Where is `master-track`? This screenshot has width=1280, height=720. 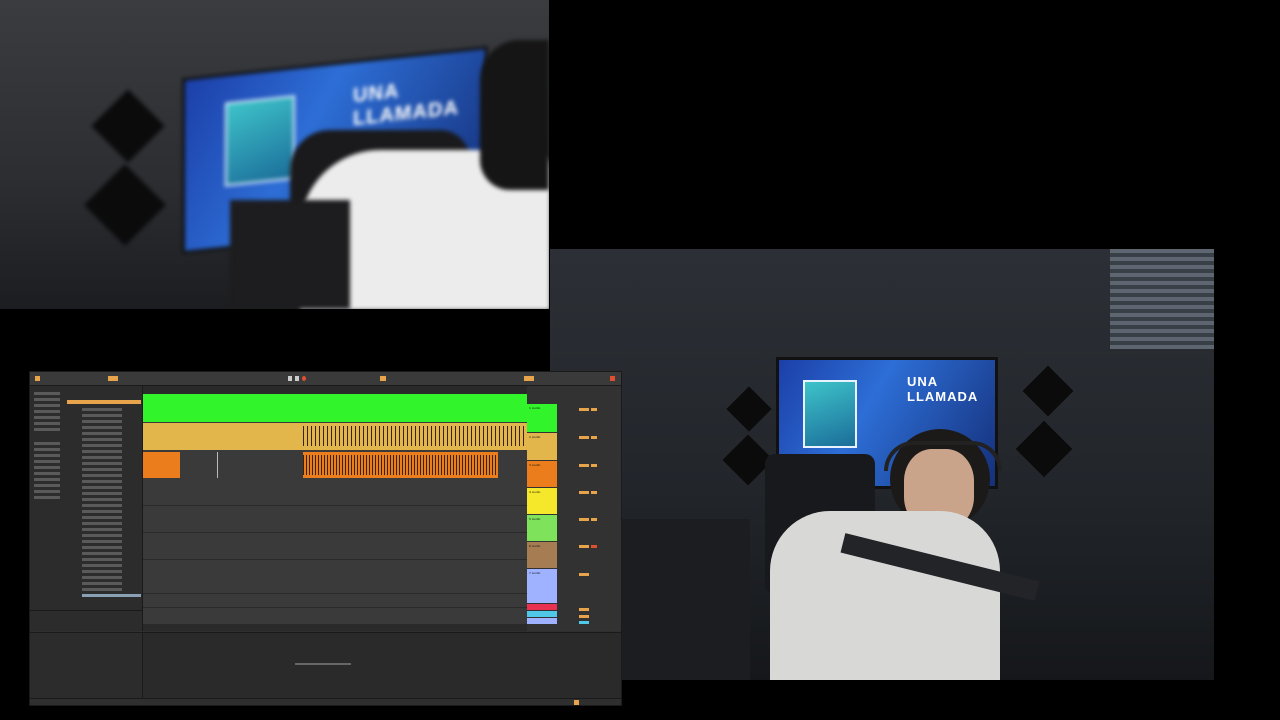
master-track is located at coordinates (542, 621).